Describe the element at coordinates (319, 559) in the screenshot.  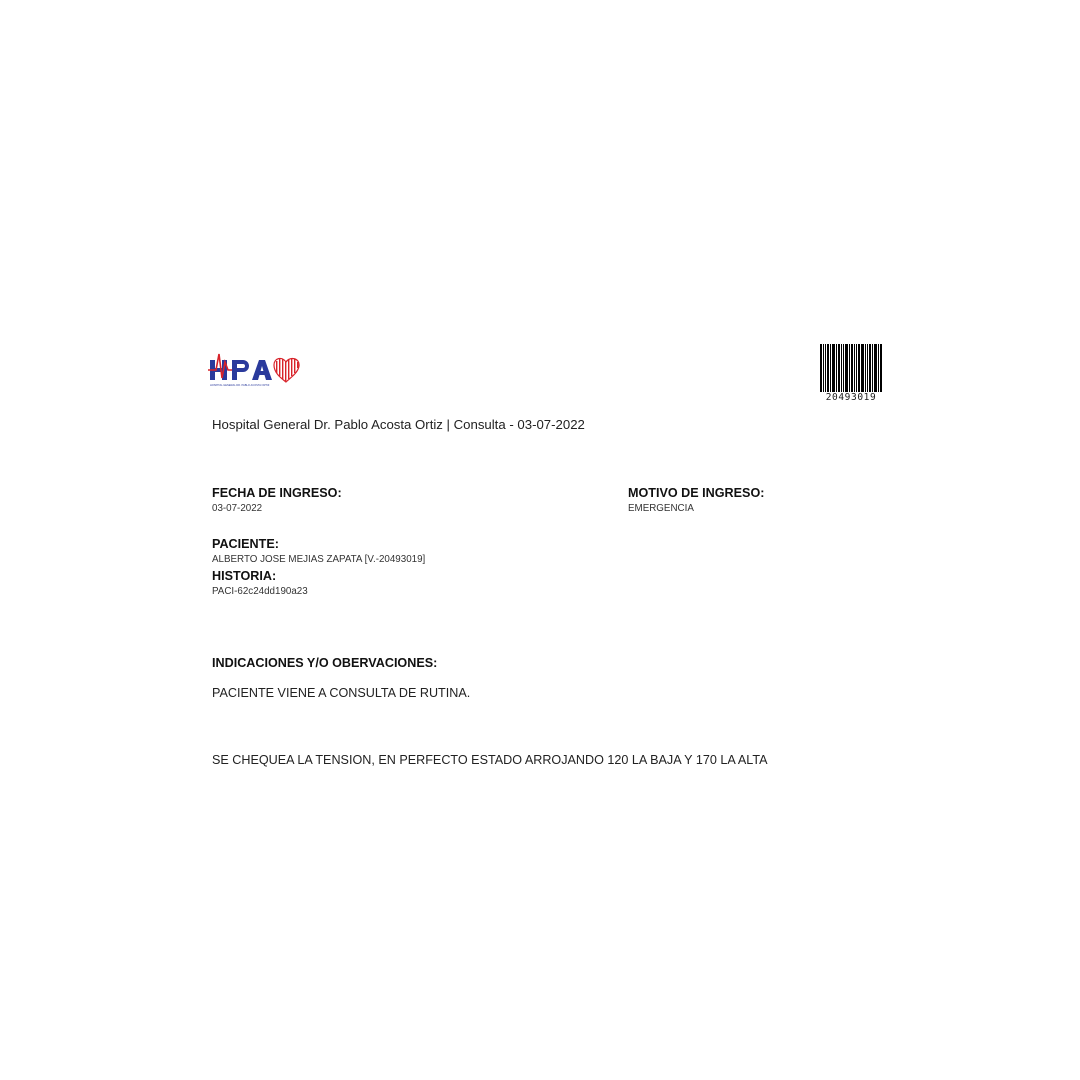
I see `paciente-value: ALBERTO JOSE MEJIAS ZAPATA [V.-20493019]` at that location.